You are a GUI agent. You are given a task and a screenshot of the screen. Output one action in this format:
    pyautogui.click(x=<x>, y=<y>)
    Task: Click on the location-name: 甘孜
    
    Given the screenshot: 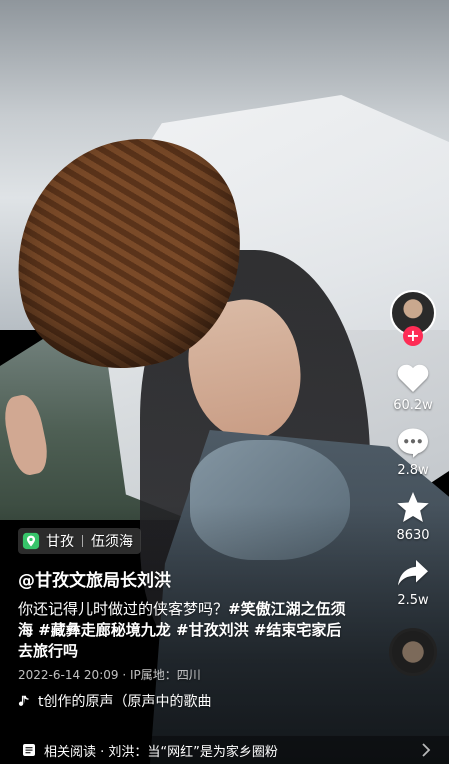 What is the action you would take?
    pyautogui.click(x=60, y=542)
    